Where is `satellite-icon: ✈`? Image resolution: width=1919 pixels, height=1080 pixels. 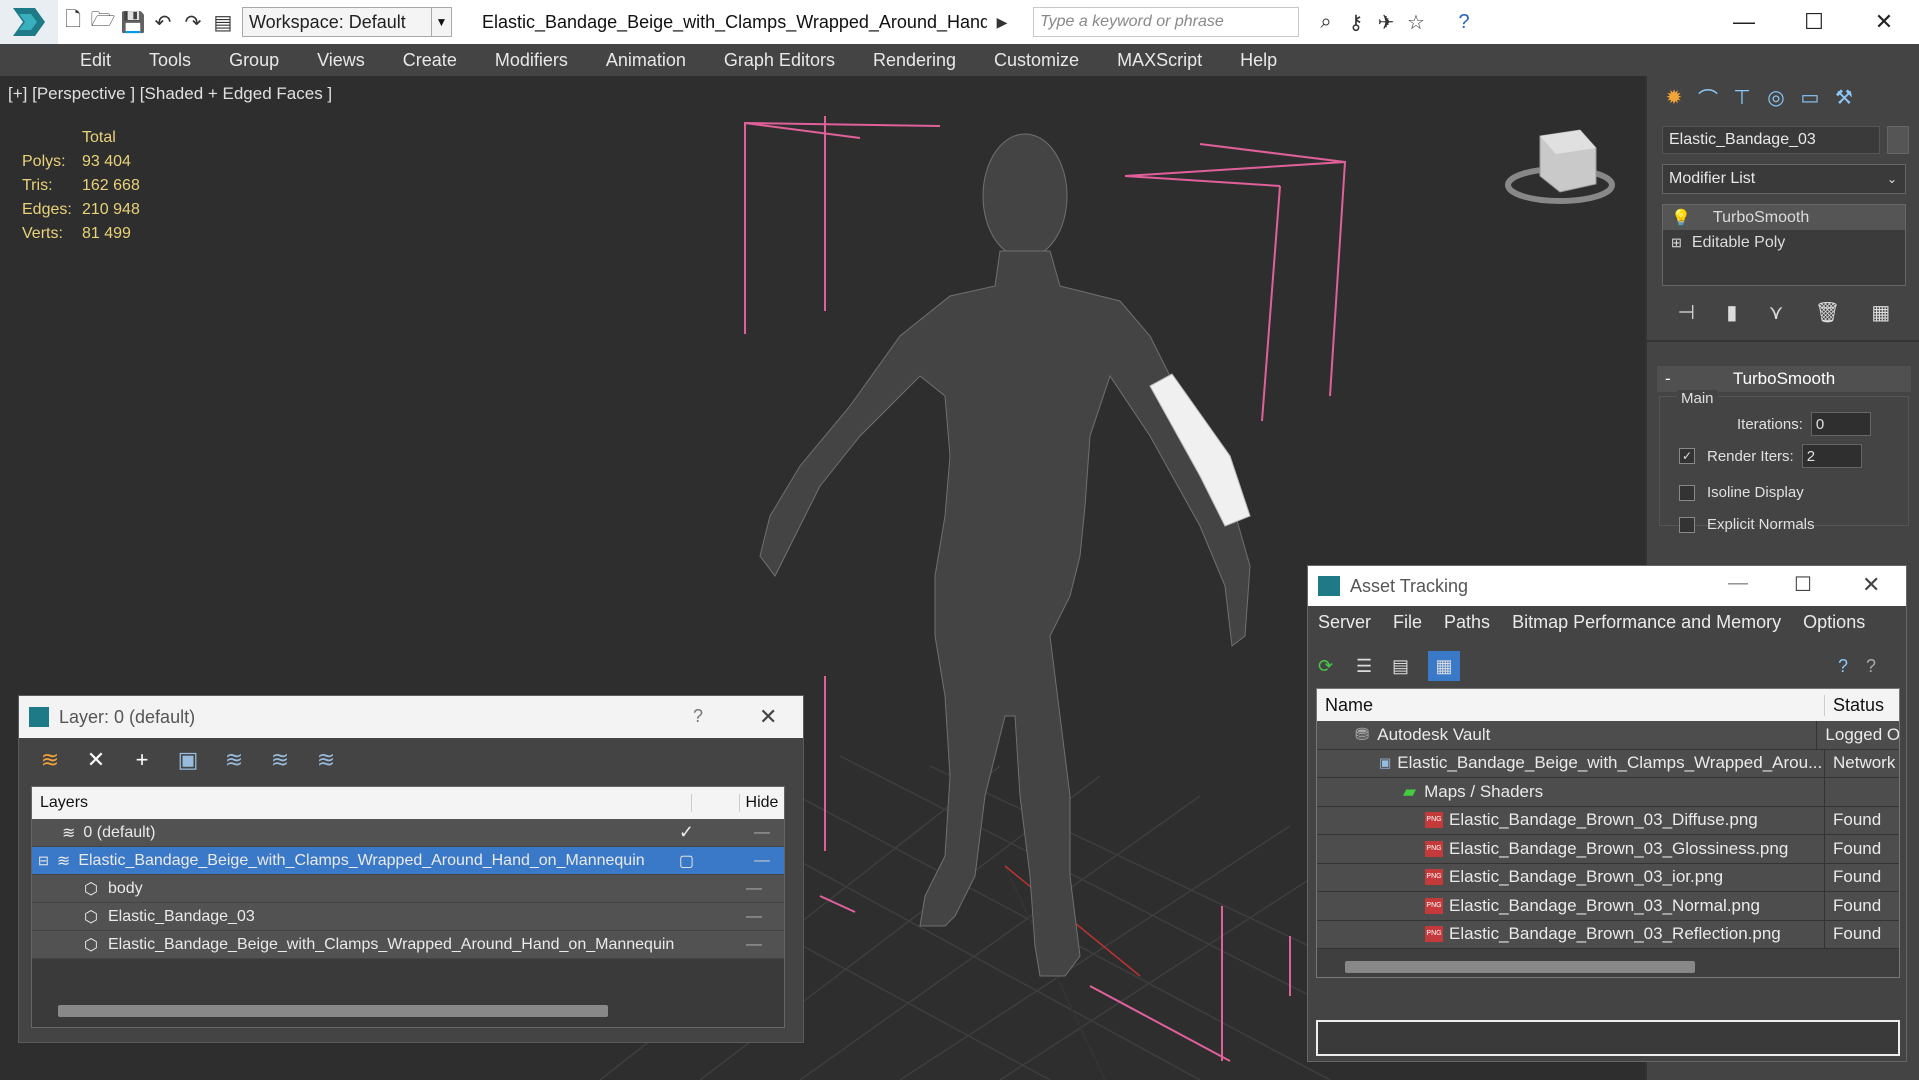
satellite-icon: ✈ is located at coordinates (1386, 22).